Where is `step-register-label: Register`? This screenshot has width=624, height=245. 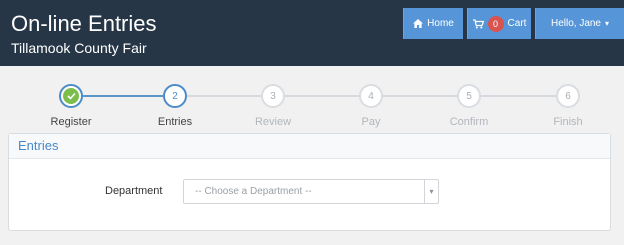 step-register-label: Register is located at coordinates (71, 122).